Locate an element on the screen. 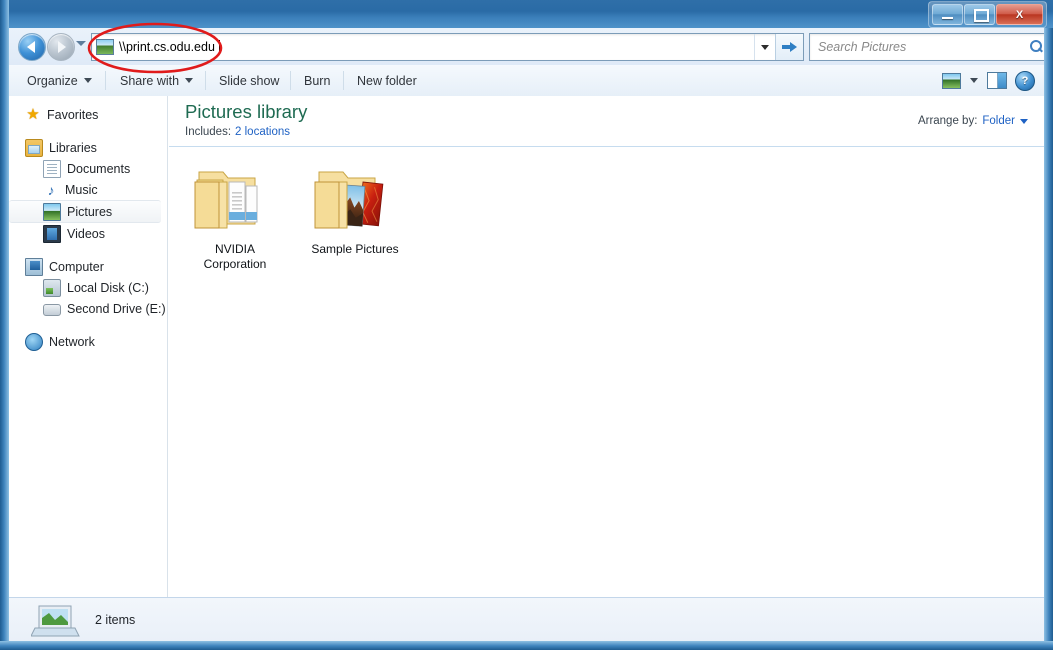 This screenshot has height=650, width=1053. page-title: Pictures library is located at coordinates (246, 111).